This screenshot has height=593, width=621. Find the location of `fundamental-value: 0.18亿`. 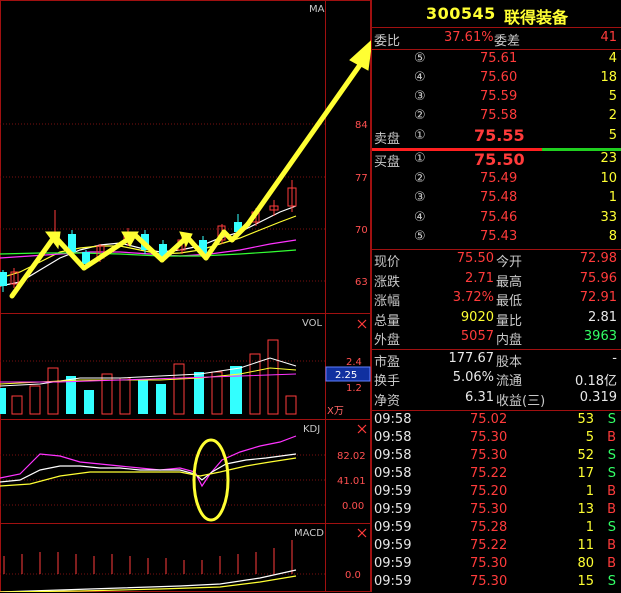

fundamental-value: 0.18亿 is located at coordinates (596, 381).